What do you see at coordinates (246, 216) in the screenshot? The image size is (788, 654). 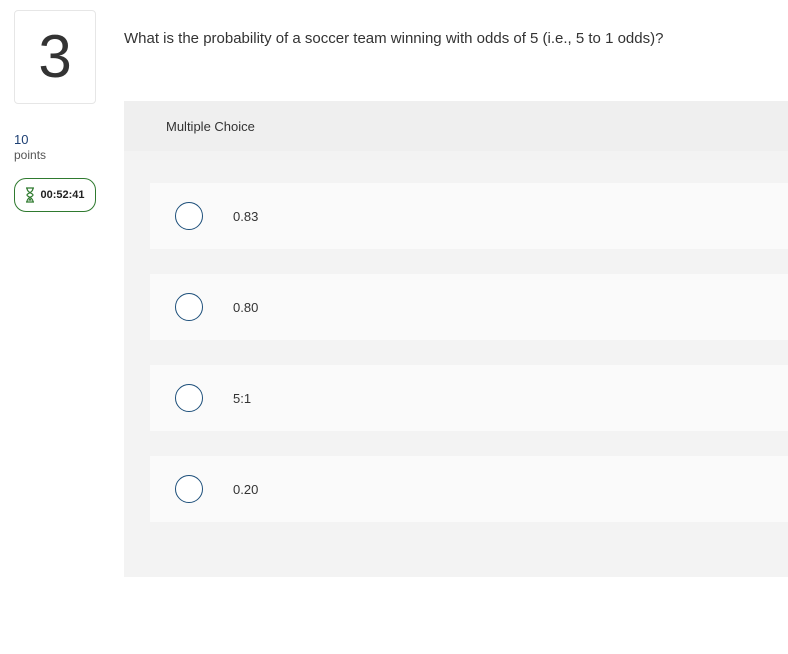 I see `option-label: 0.83` at bounding box center [246, 216].